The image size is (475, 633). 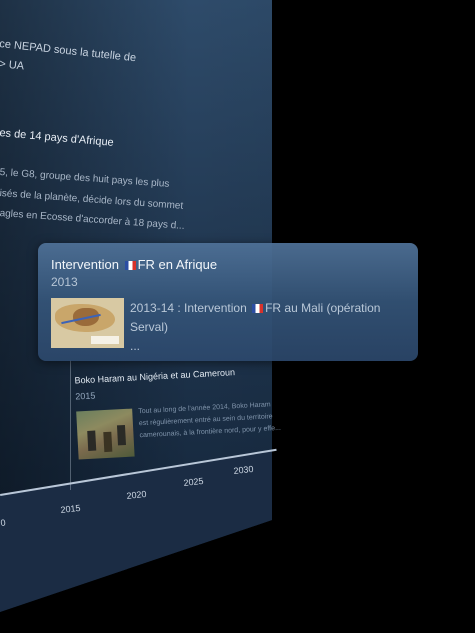 I want to click on axis-tick-label: 2030, so click(x=243, y=469).